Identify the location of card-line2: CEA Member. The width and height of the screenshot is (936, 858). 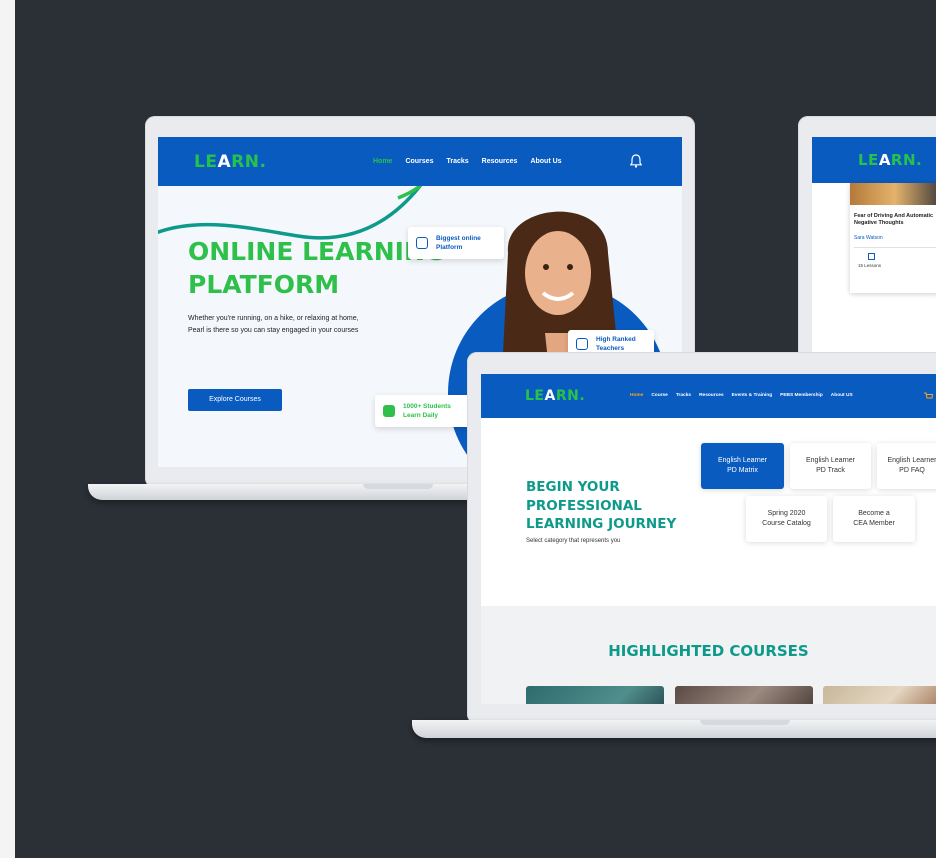
(874, 523).